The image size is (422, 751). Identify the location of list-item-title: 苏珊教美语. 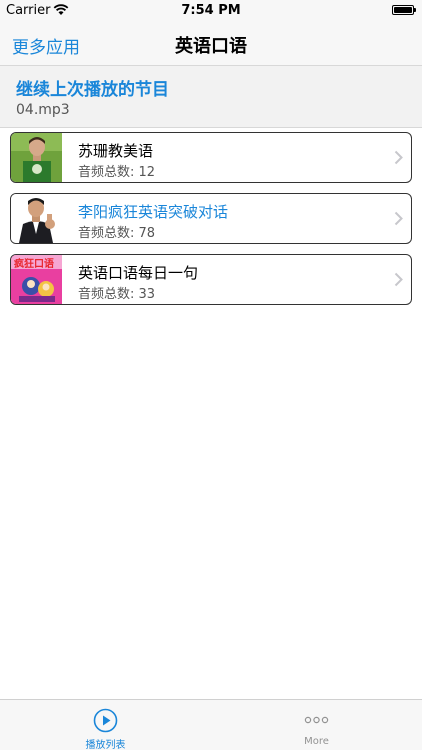
(116, 151).